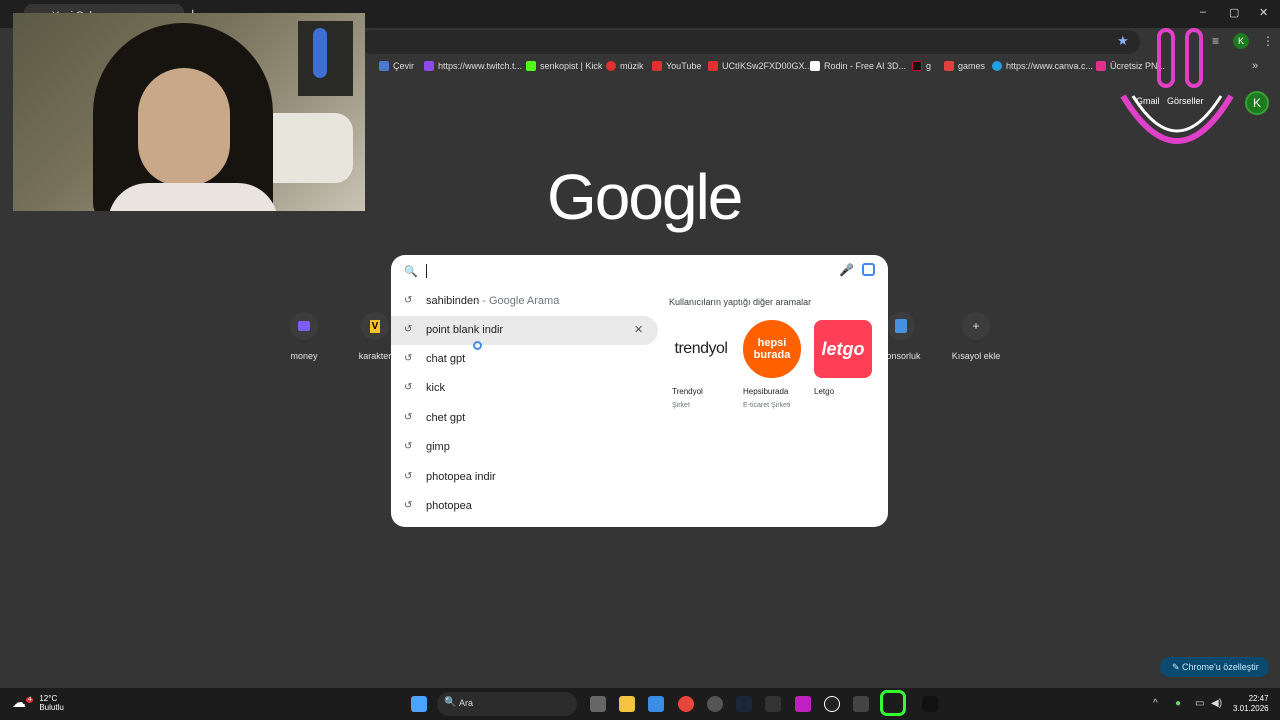 This screenshot has height=720, width=1280. What do you see at coordinates (429, 66) in the screenshot?
I see `twitch-icon` at bounding box center [429, 66].